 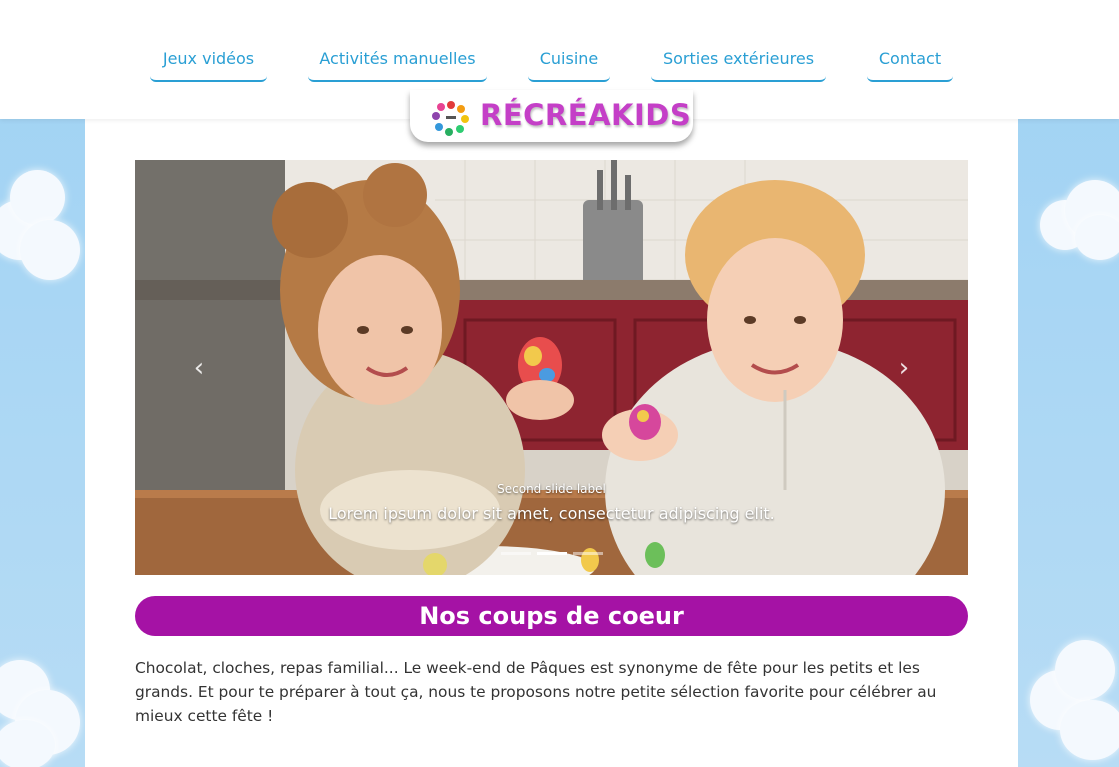 I want to click on carousel-prev-button: ‹, so click(x=199, y=368).